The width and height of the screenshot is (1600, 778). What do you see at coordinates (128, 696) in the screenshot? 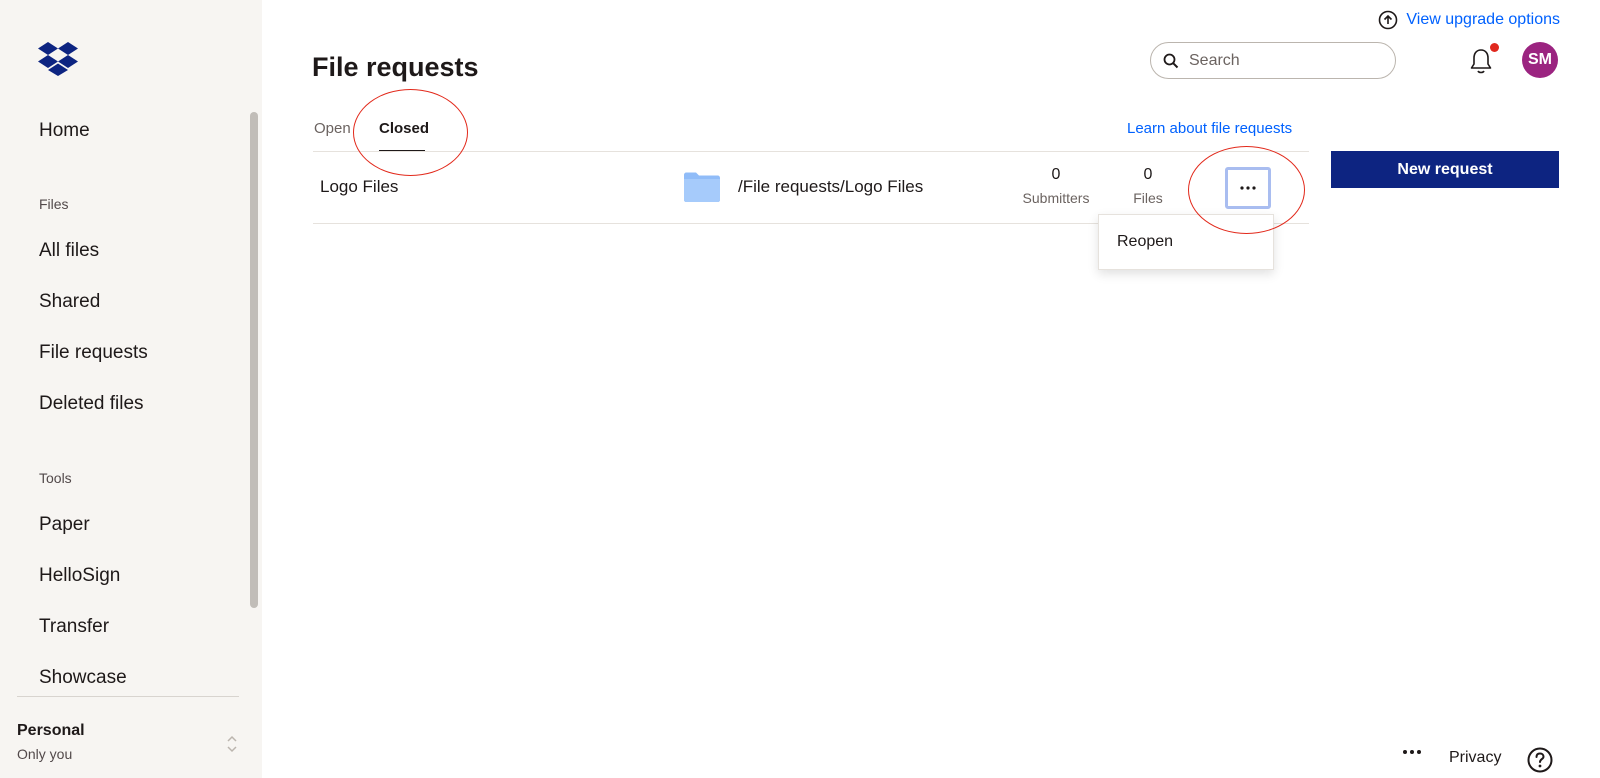
I see `sidebar-divider` at bounding box center [128, 696].